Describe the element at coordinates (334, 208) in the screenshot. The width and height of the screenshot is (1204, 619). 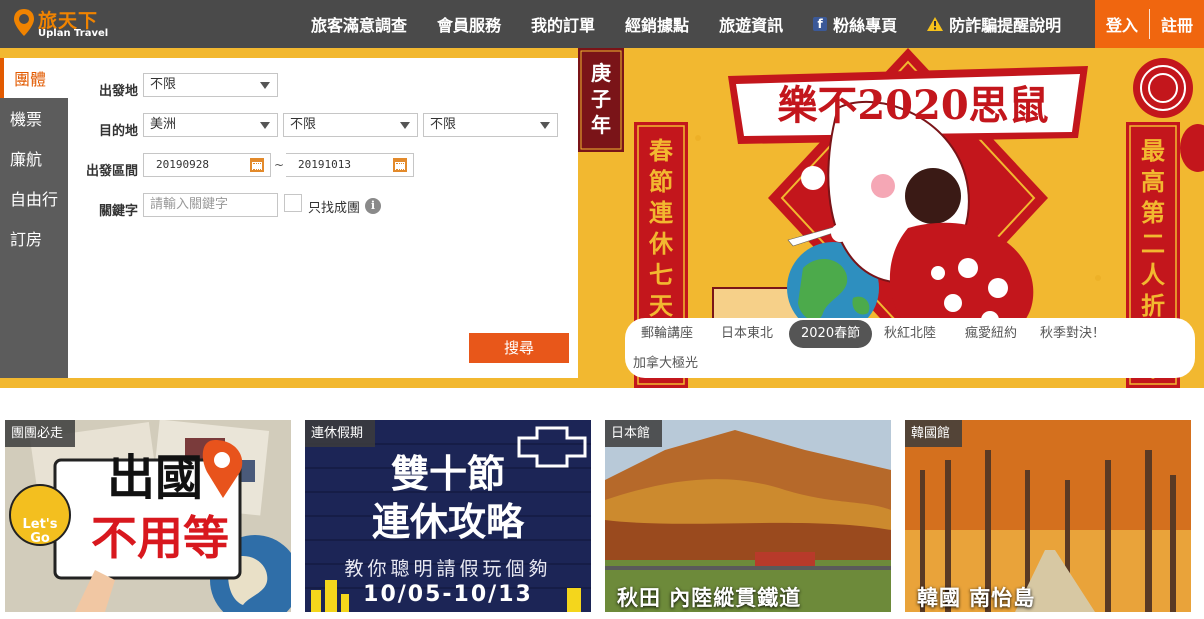
I see `only-formed-label: 只找成團` at that location.